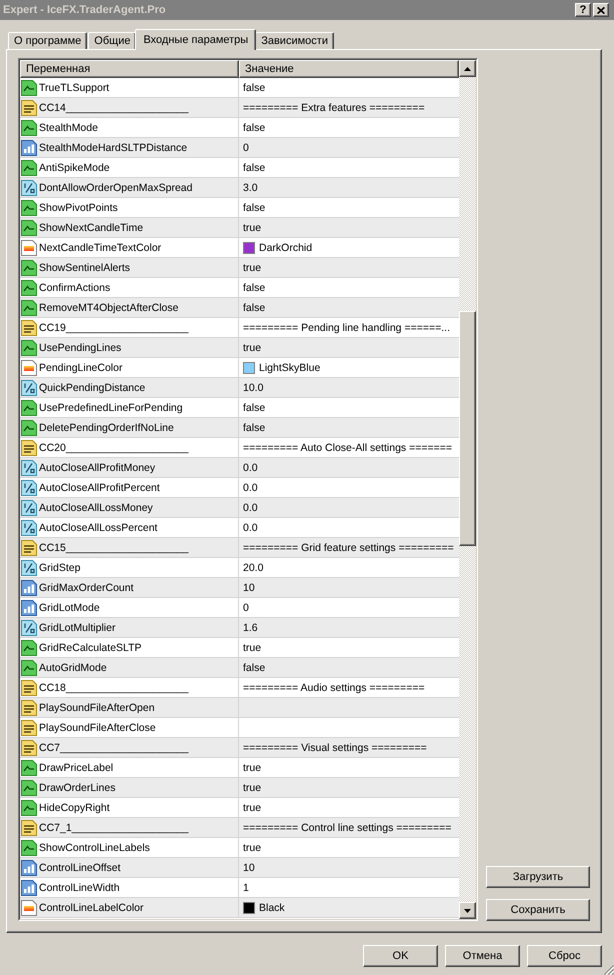 This screenshot has width=614, height=975. I want to click on parameter-value: Black, so click(272, 908).